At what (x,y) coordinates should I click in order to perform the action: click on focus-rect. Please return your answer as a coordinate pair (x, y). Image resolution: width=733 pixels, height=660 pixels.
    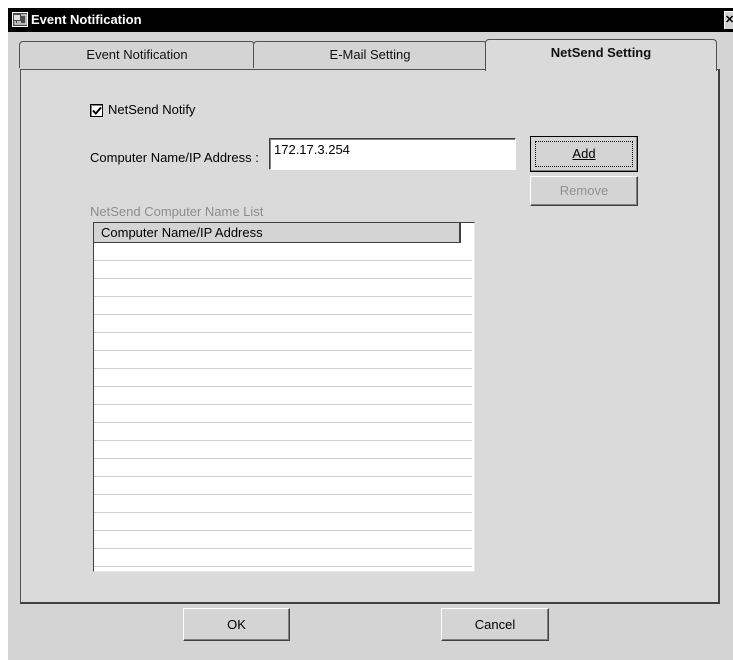
    Looking at the image, I should click on (584, 154).